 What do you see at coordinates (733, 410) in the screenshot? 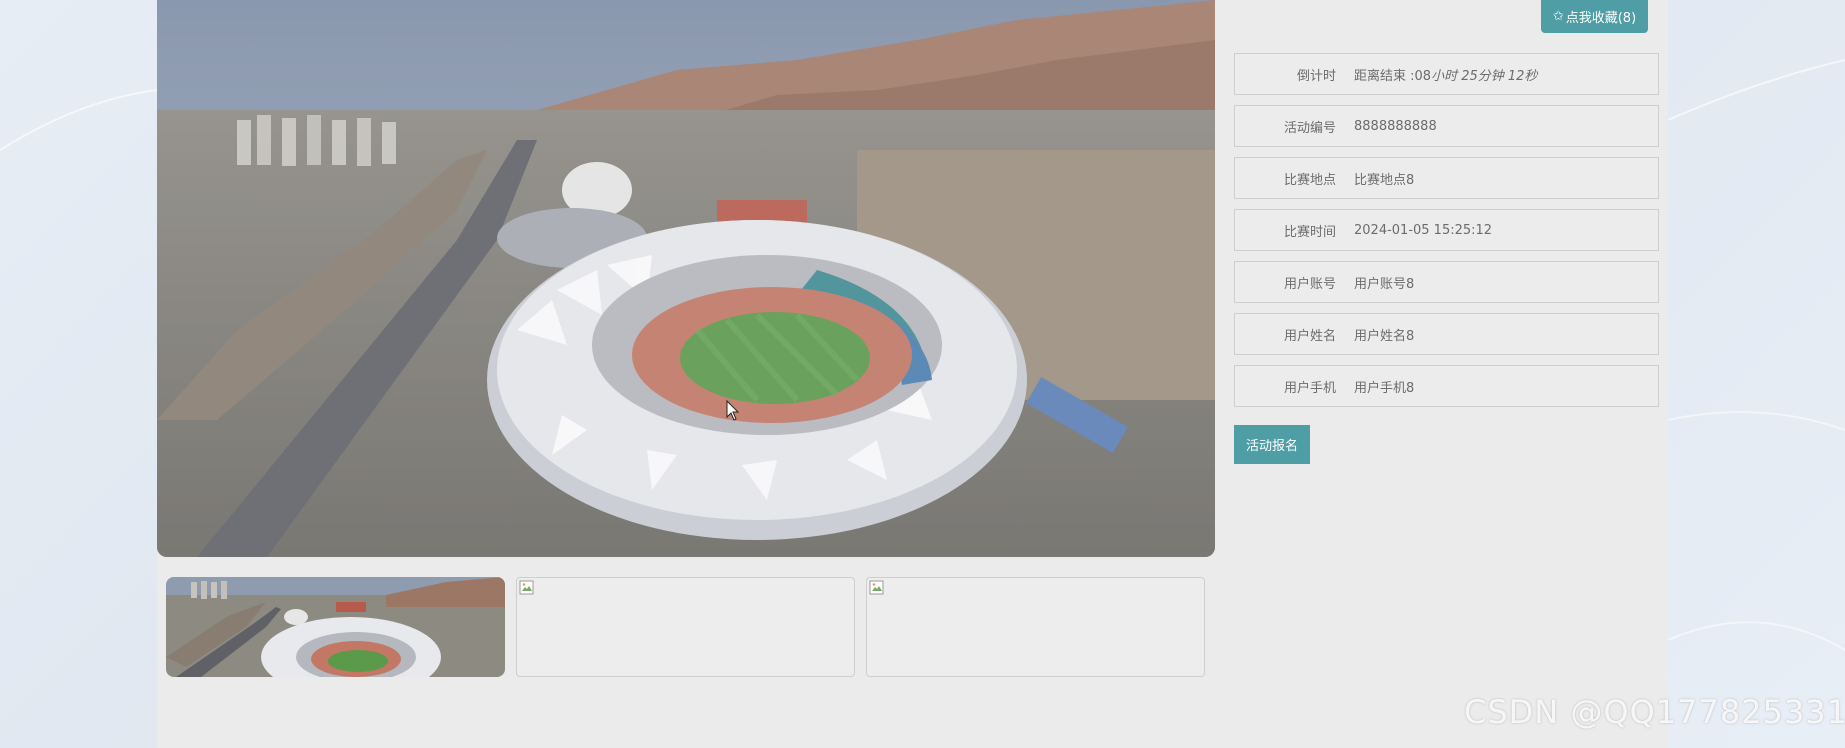
I see `mouse-cursor-icon` at bounding box center [733, 410].